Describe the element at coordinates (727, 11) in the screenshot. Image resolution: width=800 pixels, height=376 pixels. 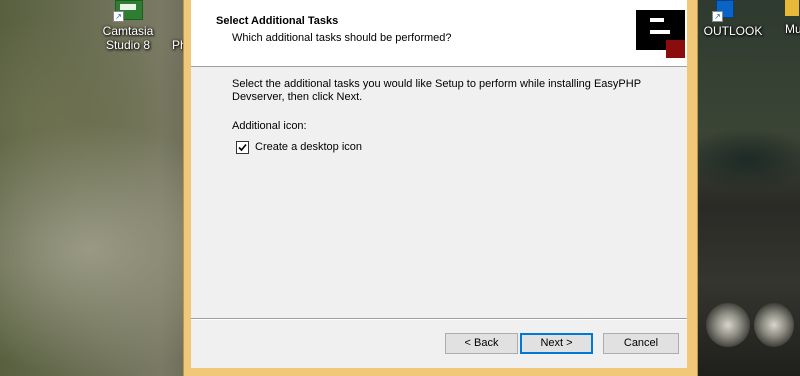
I see `outlook-icon: ↗` at that location.